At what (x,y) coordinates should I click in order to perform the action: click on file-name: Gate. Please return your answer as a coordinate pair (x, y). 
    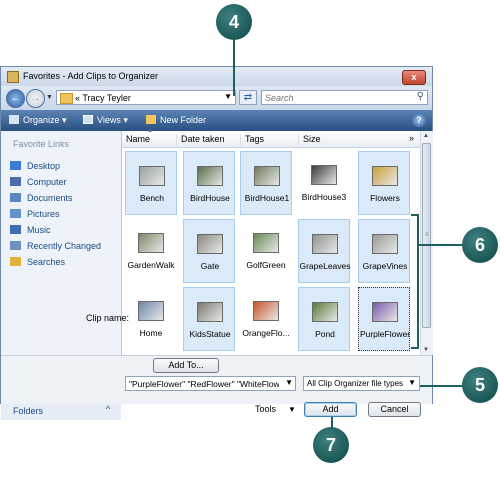
    Looking at the image, I should click on (210, 266).